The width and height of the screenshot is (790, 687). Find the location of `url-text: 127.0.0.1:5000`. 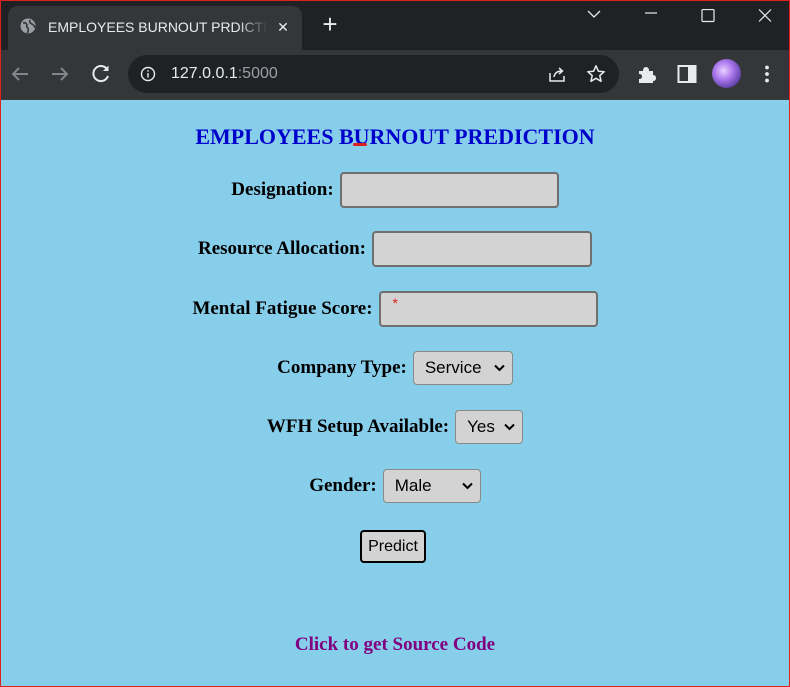

url-text: 127.0.0.1:5000 is located at coordinates (224, 74).